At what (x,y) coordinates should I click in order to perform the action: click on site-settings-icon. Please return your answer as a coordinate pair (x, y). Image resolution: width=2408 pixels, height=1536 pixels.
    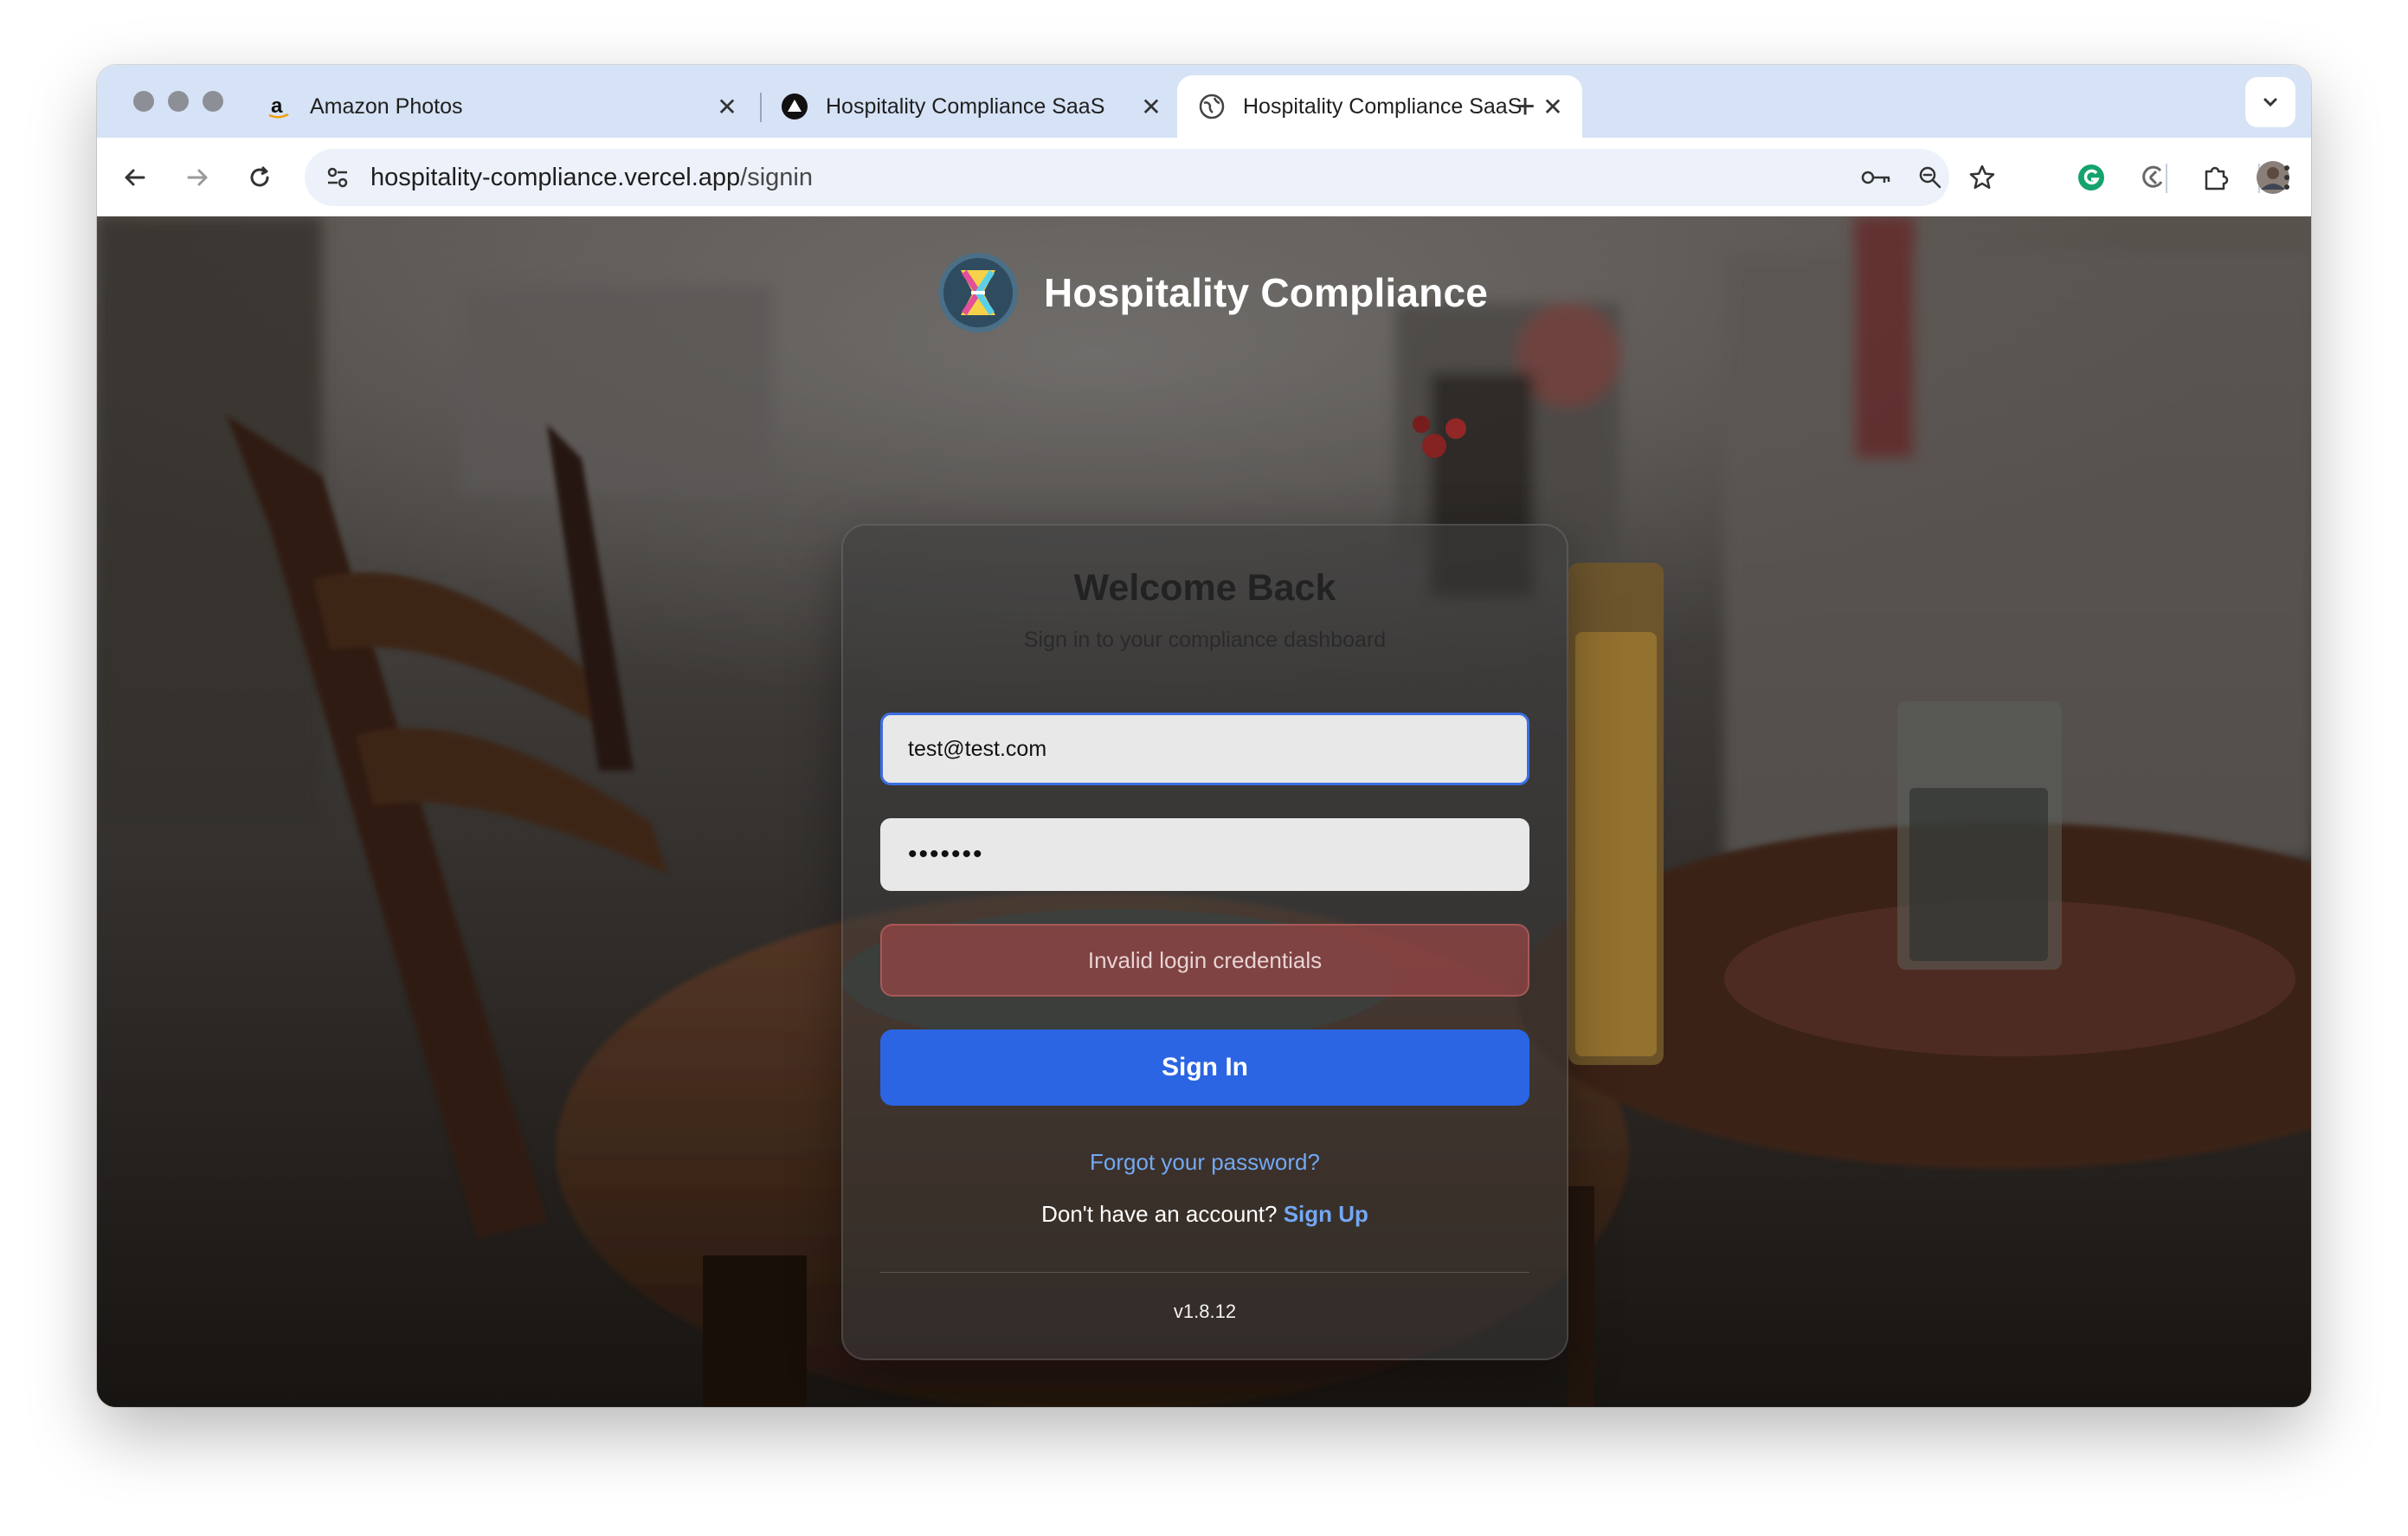
    Looking at the image, I should click on (337, 177).